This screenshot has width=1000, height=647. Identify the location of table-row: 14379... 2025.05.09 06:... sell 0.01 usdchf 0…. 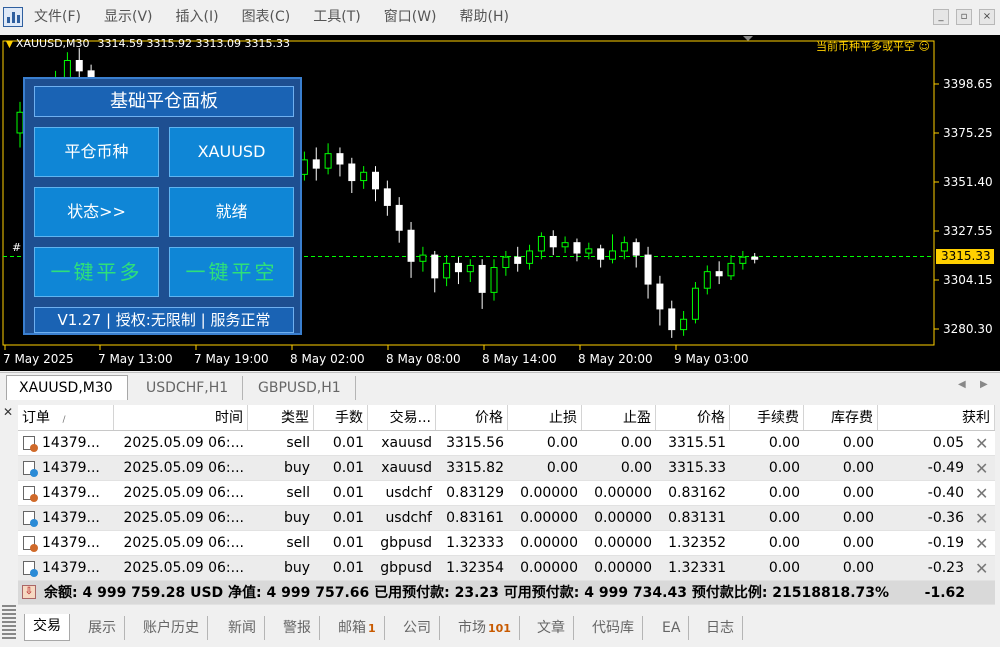
(506, 493).